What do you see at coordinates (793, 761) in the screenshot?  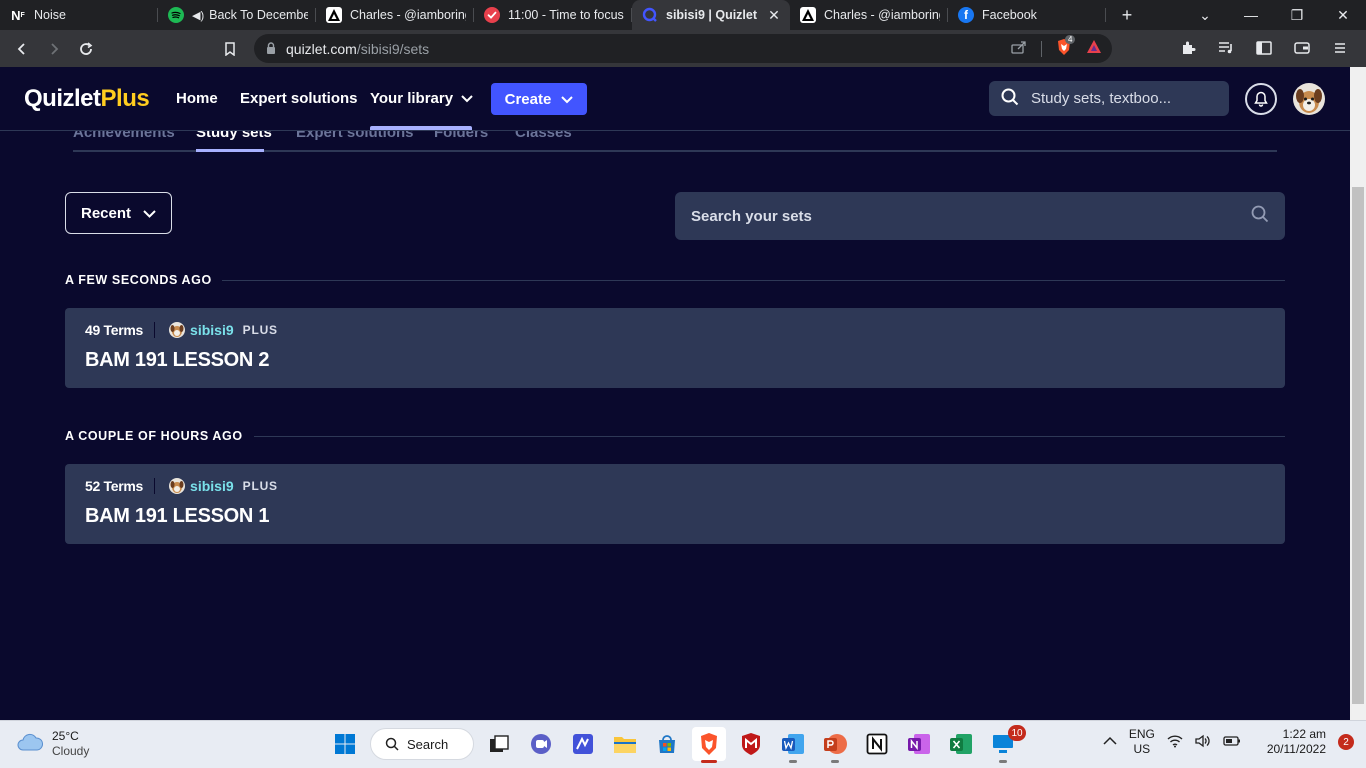 I see `running-app-indicator` at bounding box center [793, 761].